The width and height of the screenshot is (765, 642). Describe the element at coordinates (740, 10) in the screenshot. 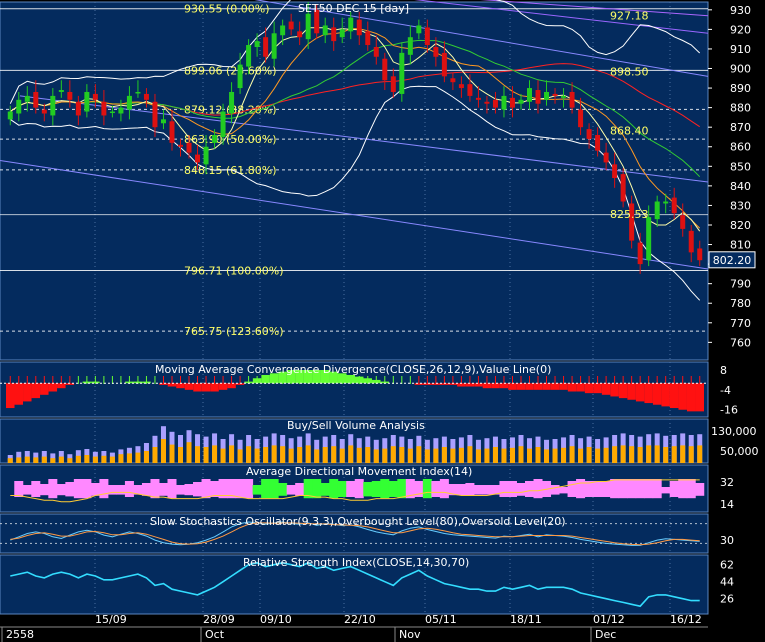

I see `y-axis-tick-label: 930` at that location.